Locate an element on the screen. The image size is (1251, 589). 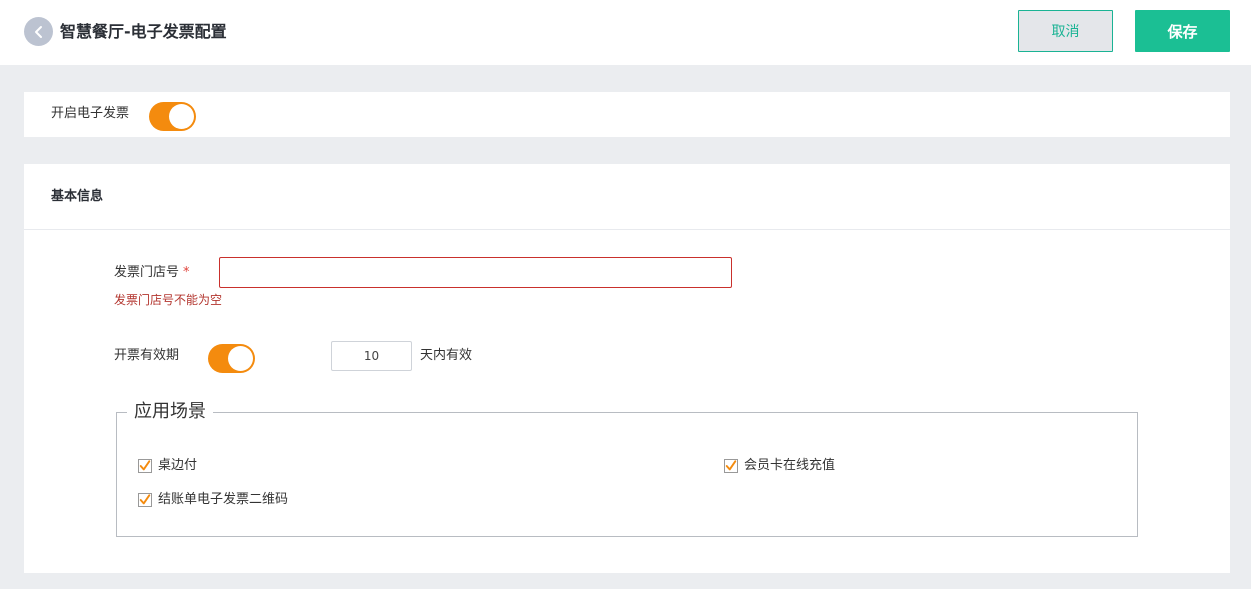
store-no-error: 发票门店号不能为空 is located at coordinates (168, 300).